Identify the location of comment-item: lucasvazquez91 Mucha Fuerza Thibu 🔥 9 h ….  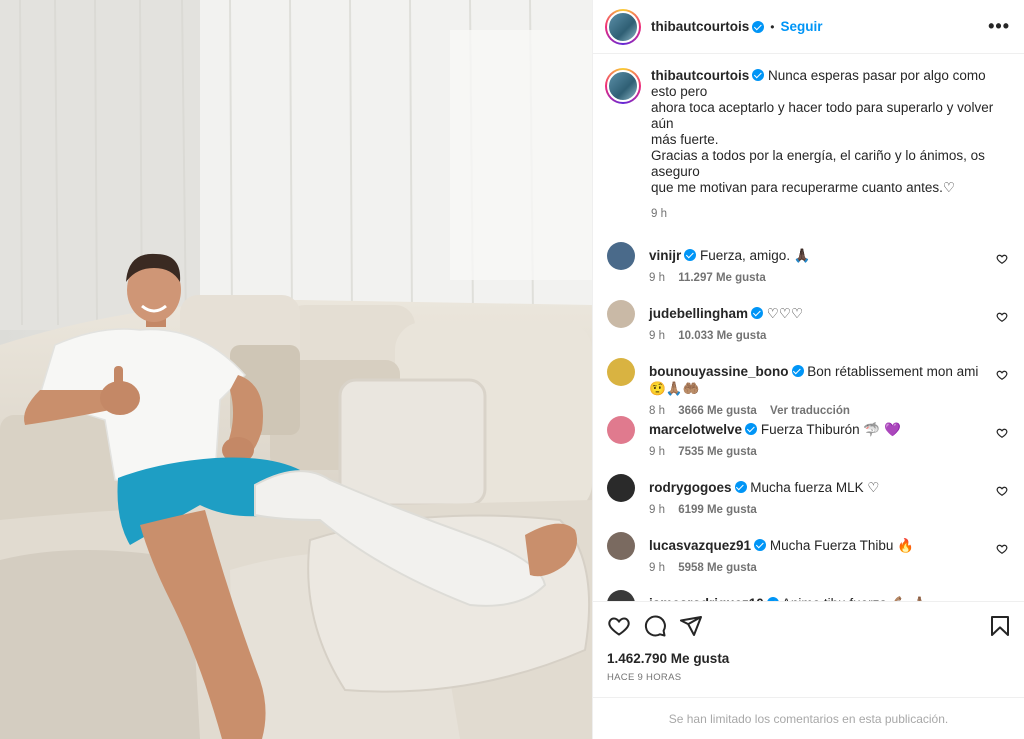
(807, 561).